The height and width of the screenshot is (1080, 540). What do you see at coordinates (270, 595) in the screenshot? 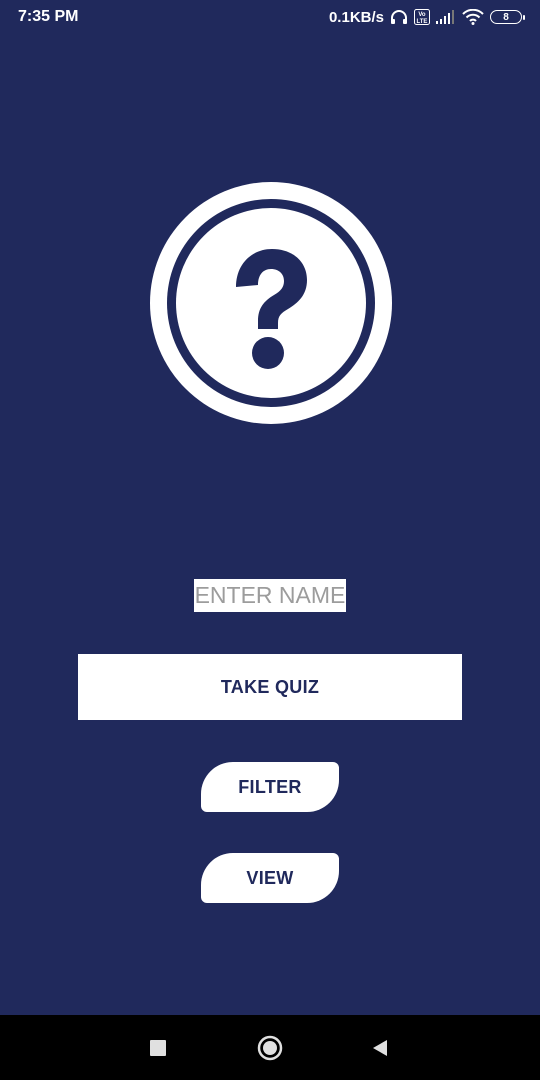
I see `name-input` at bounding box center [270, 595].